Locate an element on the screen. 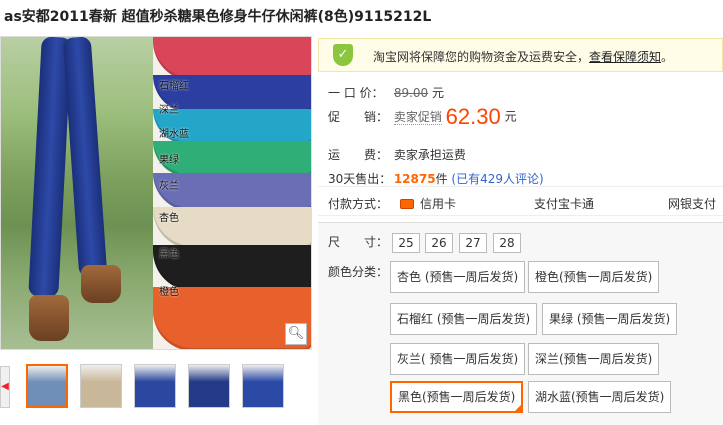 This screenshot has width=723, height=425. guarantee-text: 淘宝网将保障您的购物资金及运费安全，查看保障须知。 is located at coordinates (523, 56).